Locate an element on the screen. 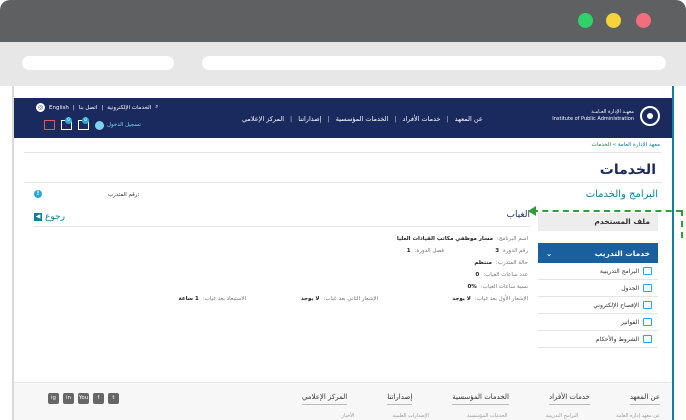  breadcrumb: معهد الإدارة العامة » الخدمات is located at coordinates (625, 145).